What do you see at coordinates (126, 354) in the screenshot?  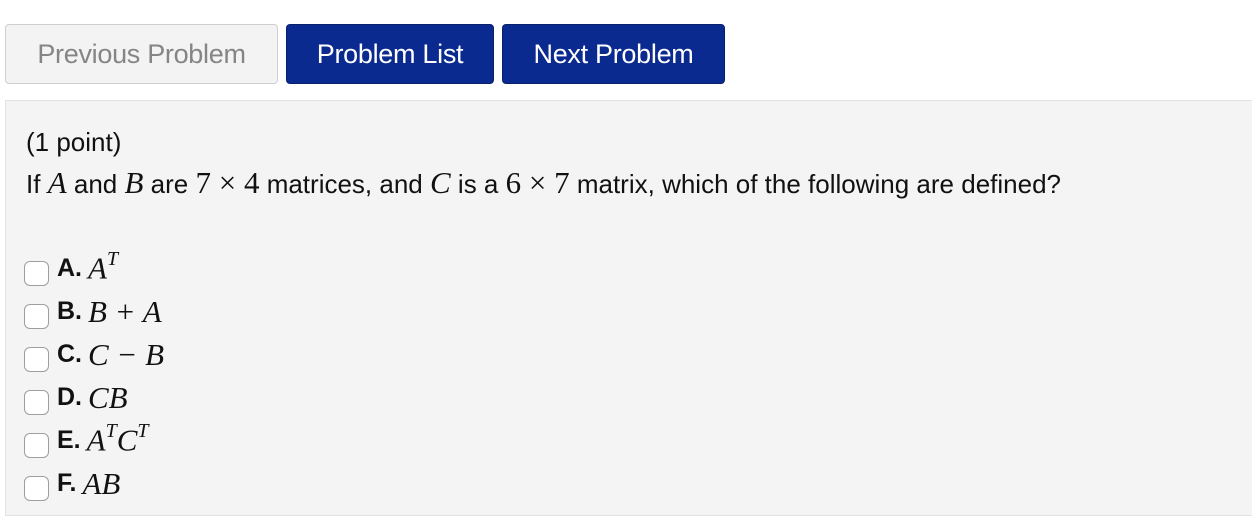 I see `option-expression: C − B` at bounding box center [126, 354].